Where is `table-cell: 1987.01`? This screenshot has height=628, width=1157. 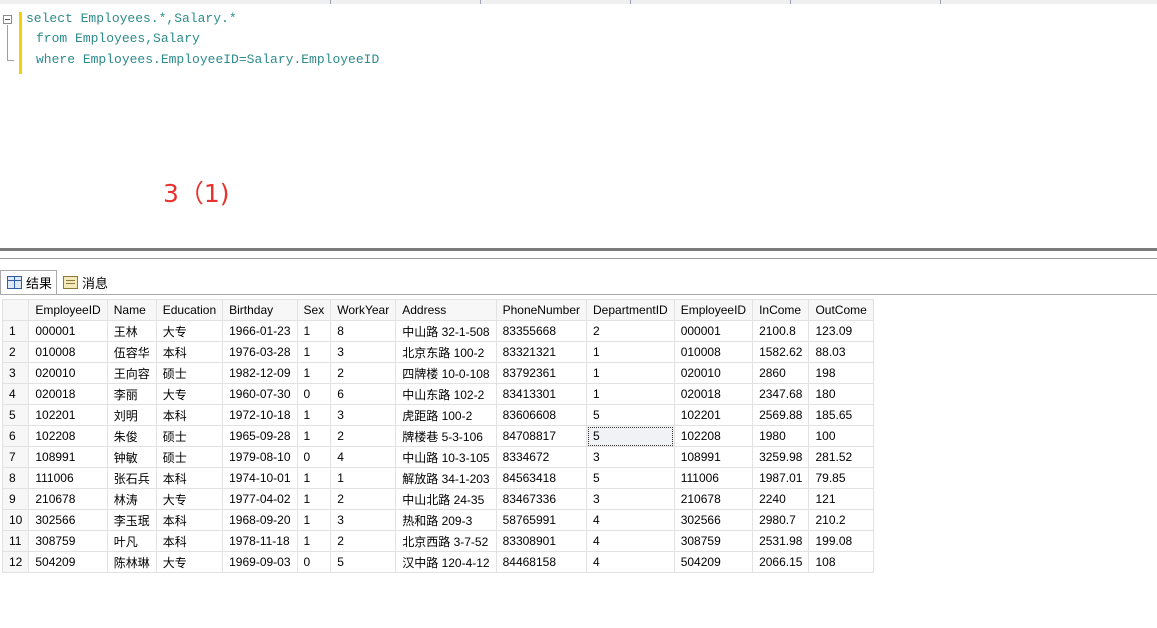 table-cell: 1987.01 is located at coordinates (781, 478).